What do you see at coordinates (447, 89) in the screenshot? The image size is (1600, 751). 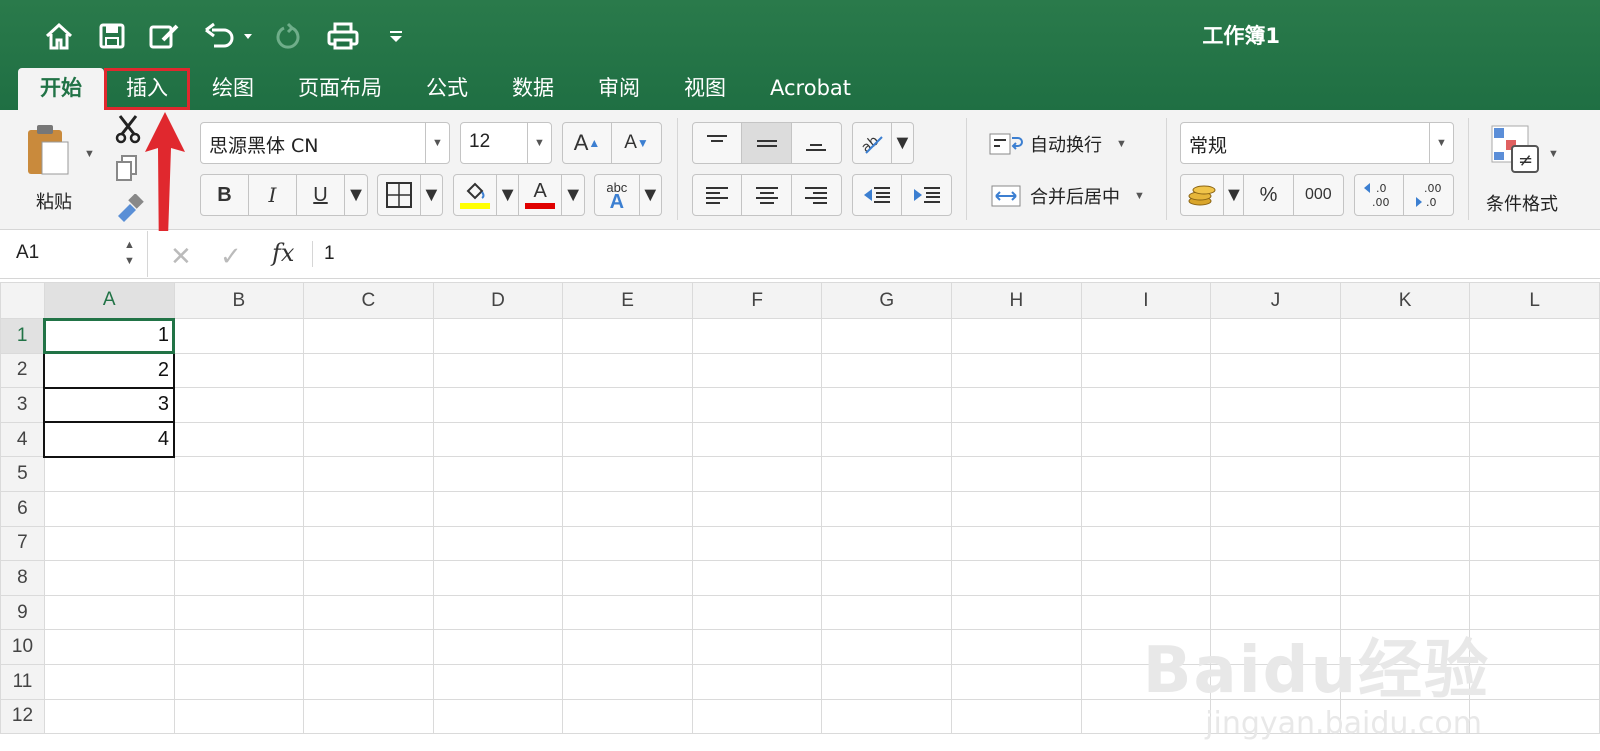 I see `tab-formulas: 公式` at bounding box center [447, 89].